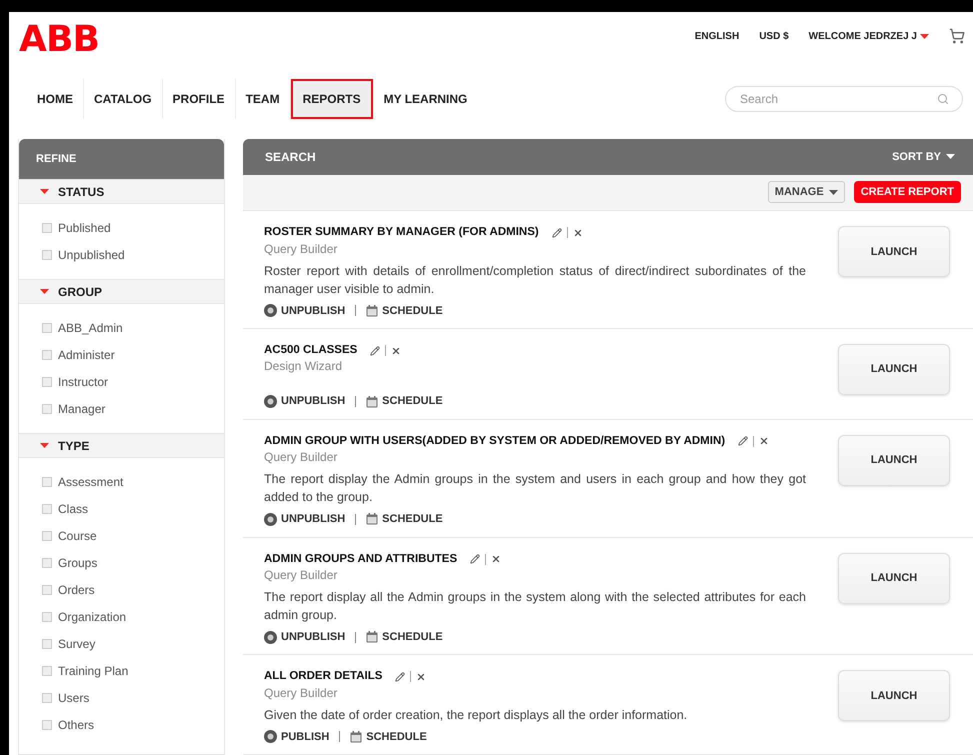 Image resolution: width=973 pixels, height=755 pixels. Describe the element at coordinates (263, 99) in the screenshot. I see `nav-tab: TEAM` at that location.